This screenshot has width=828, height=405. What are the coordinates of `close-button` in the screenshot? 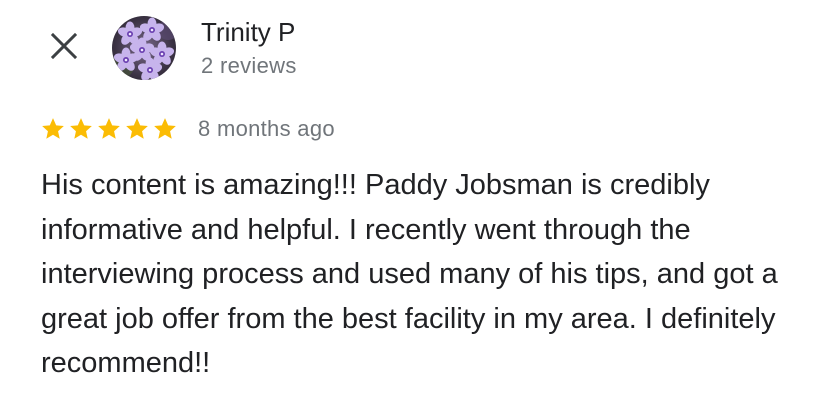 It's located at (64, 48).